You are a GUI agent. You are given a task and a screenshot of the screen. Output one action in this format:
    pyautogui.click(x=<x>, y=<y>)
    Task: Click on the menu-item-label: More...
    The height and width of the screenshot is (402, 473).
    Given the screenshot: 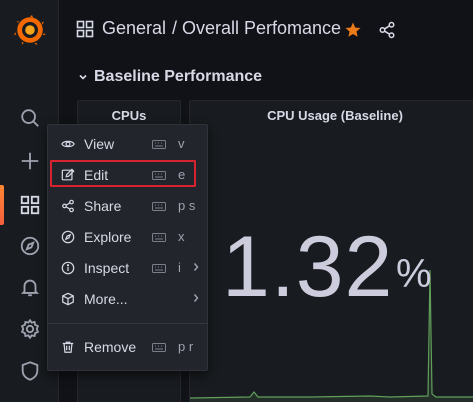 What is the action you would take?
    pyautogui.click(x=106, y=299)
    